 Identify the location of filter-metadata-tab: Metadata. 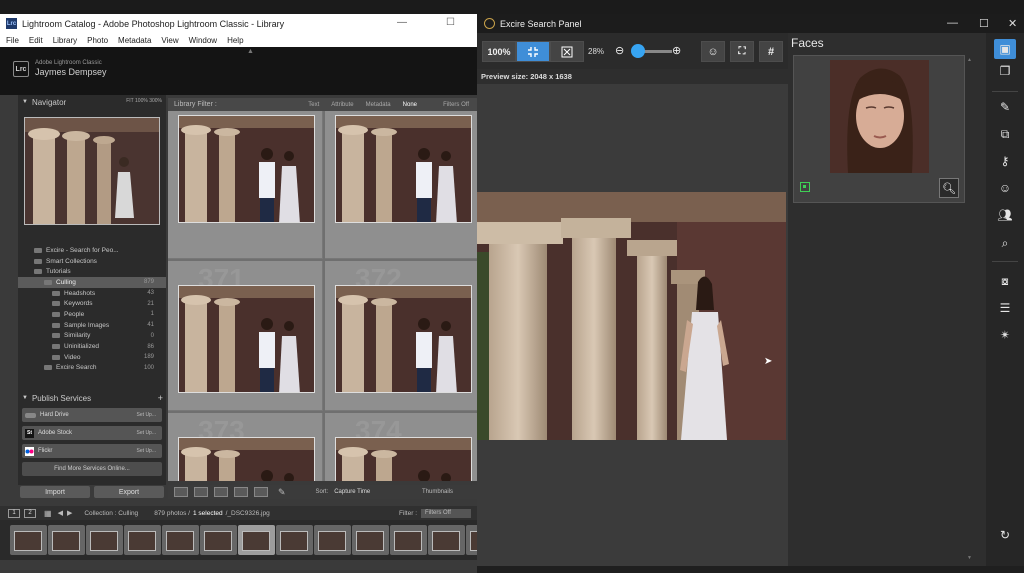
(378, 105).